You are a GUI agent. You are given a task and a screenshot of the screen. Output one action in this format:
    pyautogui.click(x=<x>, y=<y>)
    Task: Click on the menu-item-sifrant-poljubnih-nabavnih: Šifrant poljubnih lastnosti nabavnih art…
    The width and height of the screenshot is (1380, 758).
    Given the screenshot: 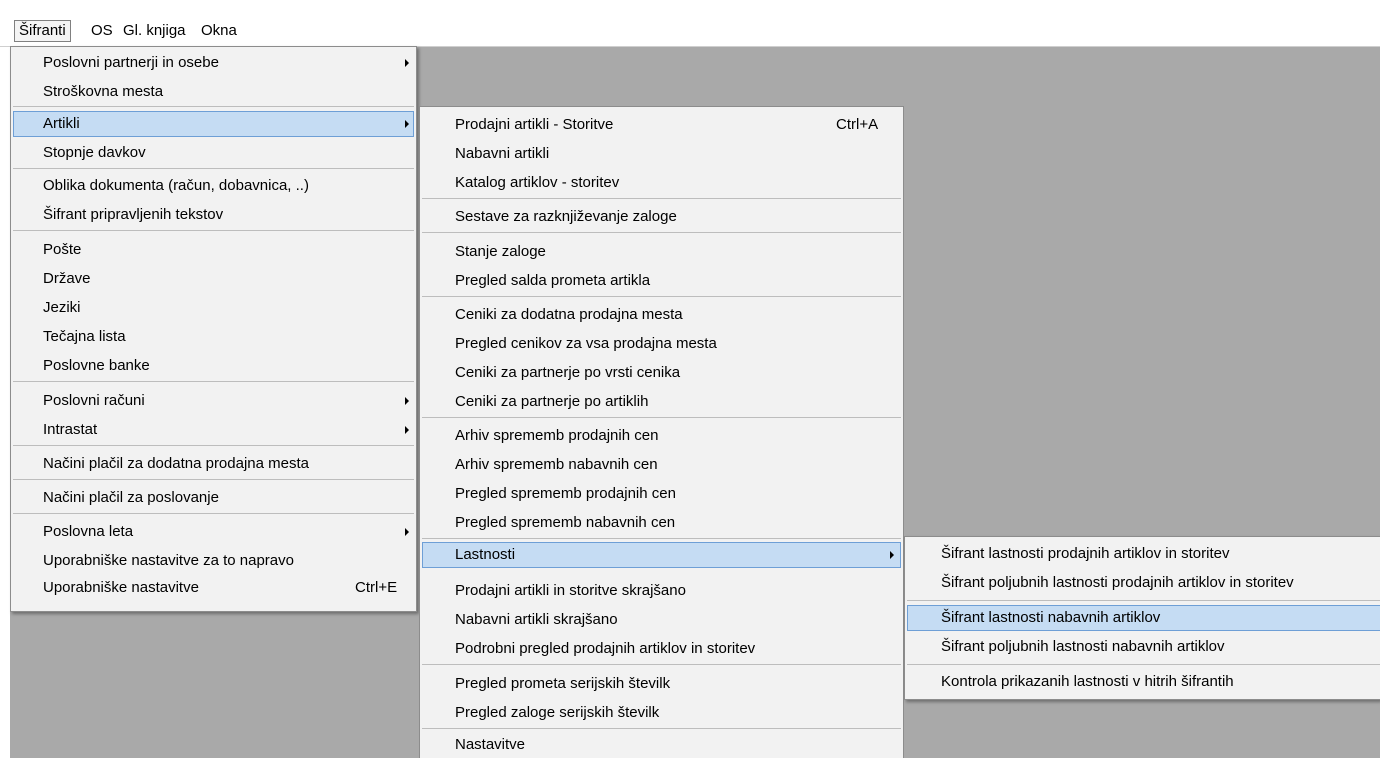 What is the action you would take?
    pyautogui.click(x=1143, y=647)
    